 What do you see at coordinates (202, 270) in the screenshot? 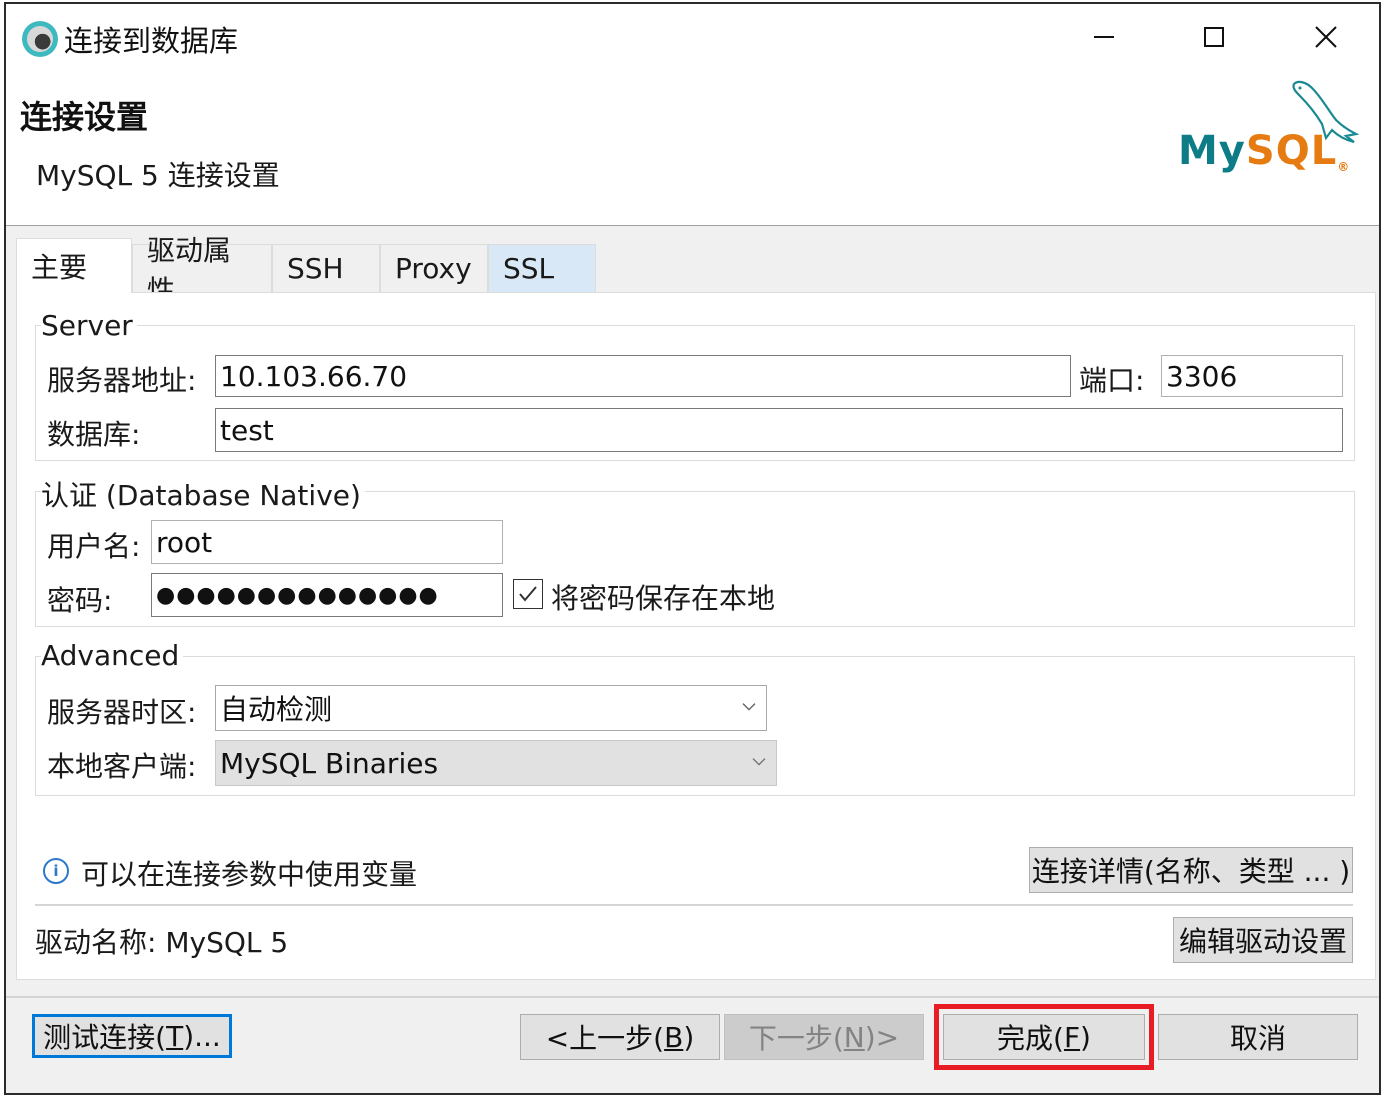
I see `tab-driver-properties: 驱动属性` at bounding box center [202, 270].